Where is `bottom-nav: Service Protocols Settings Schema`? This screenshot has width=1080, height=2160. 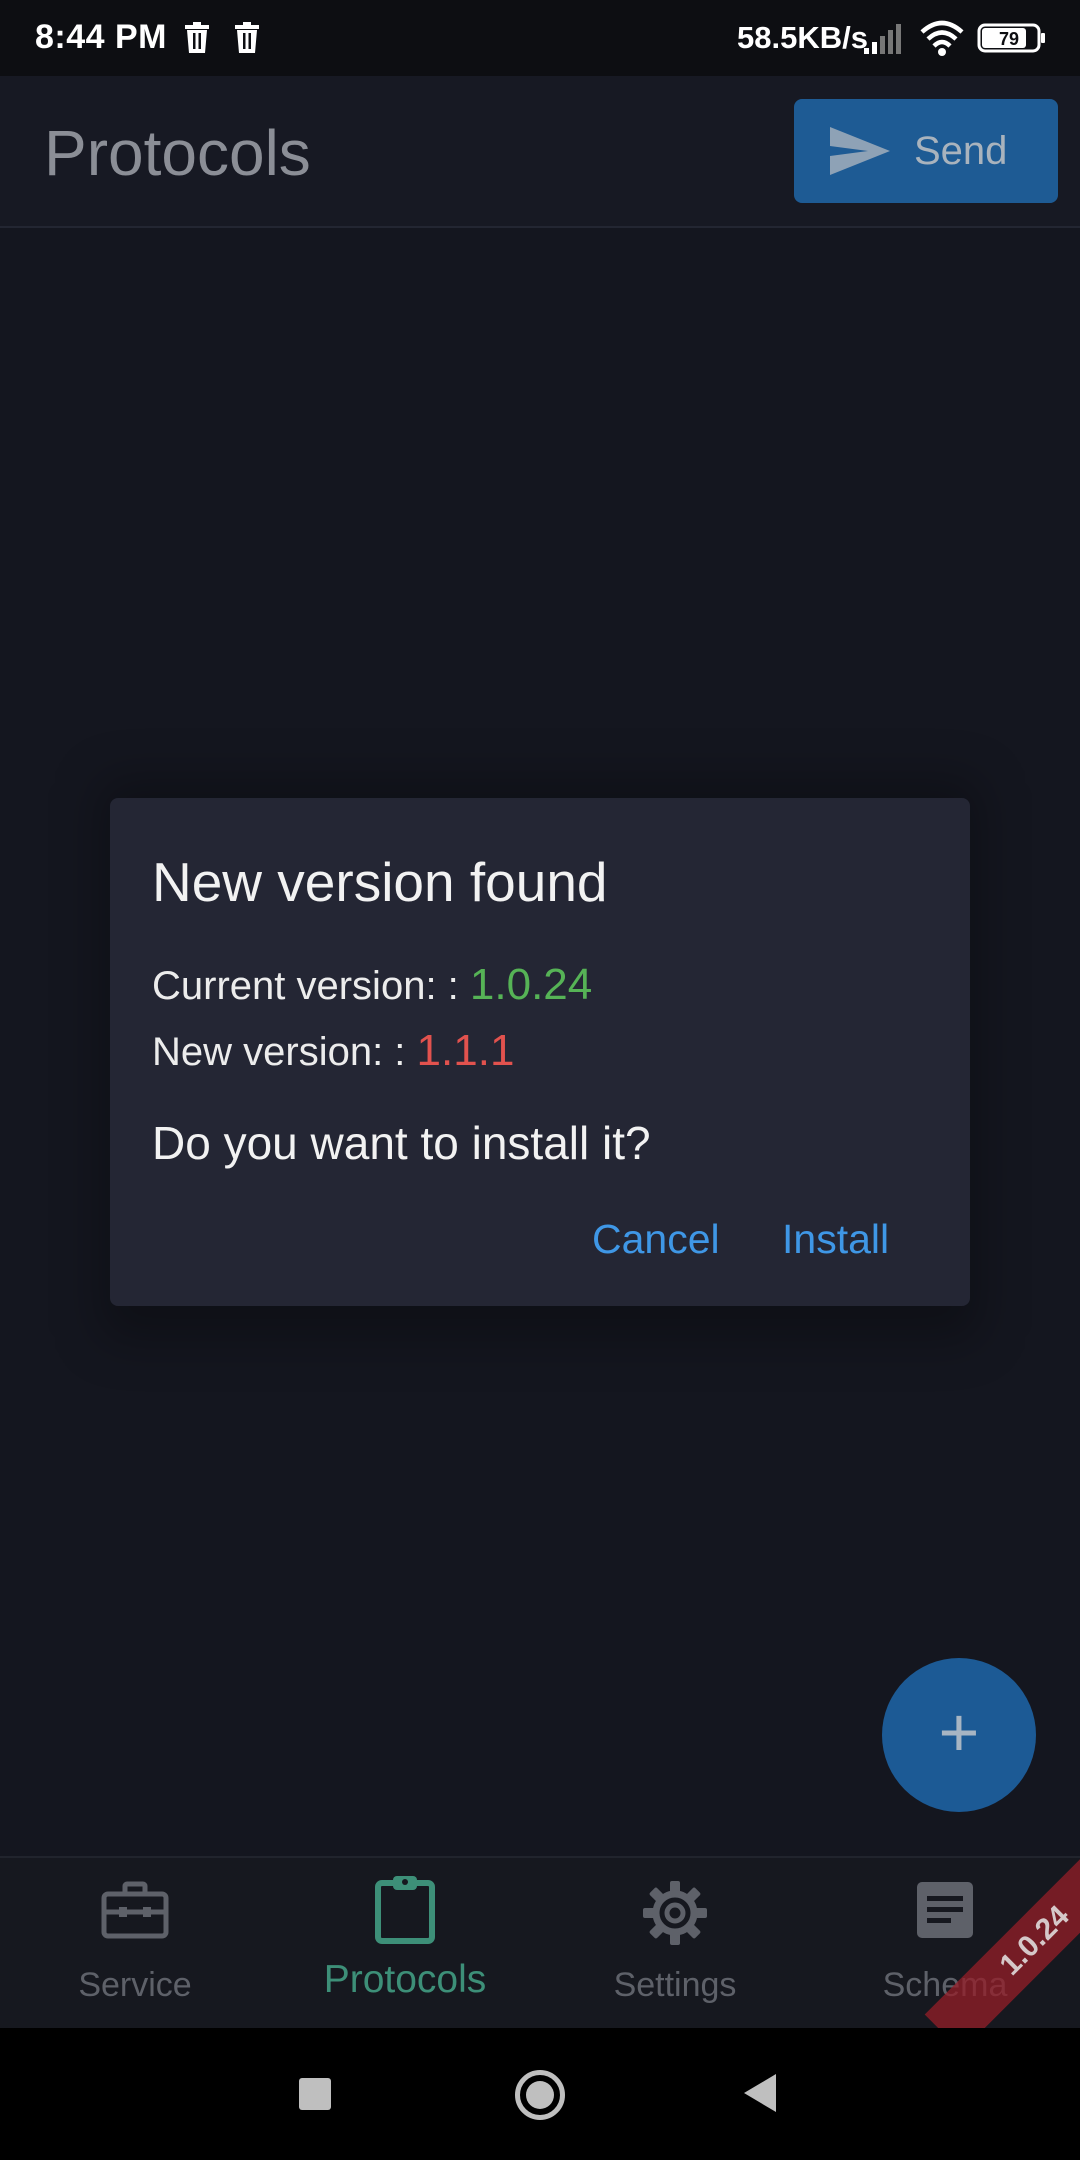 bottom-nav: Service Protocols Settings Schema is located at coordinates (540, 1943).